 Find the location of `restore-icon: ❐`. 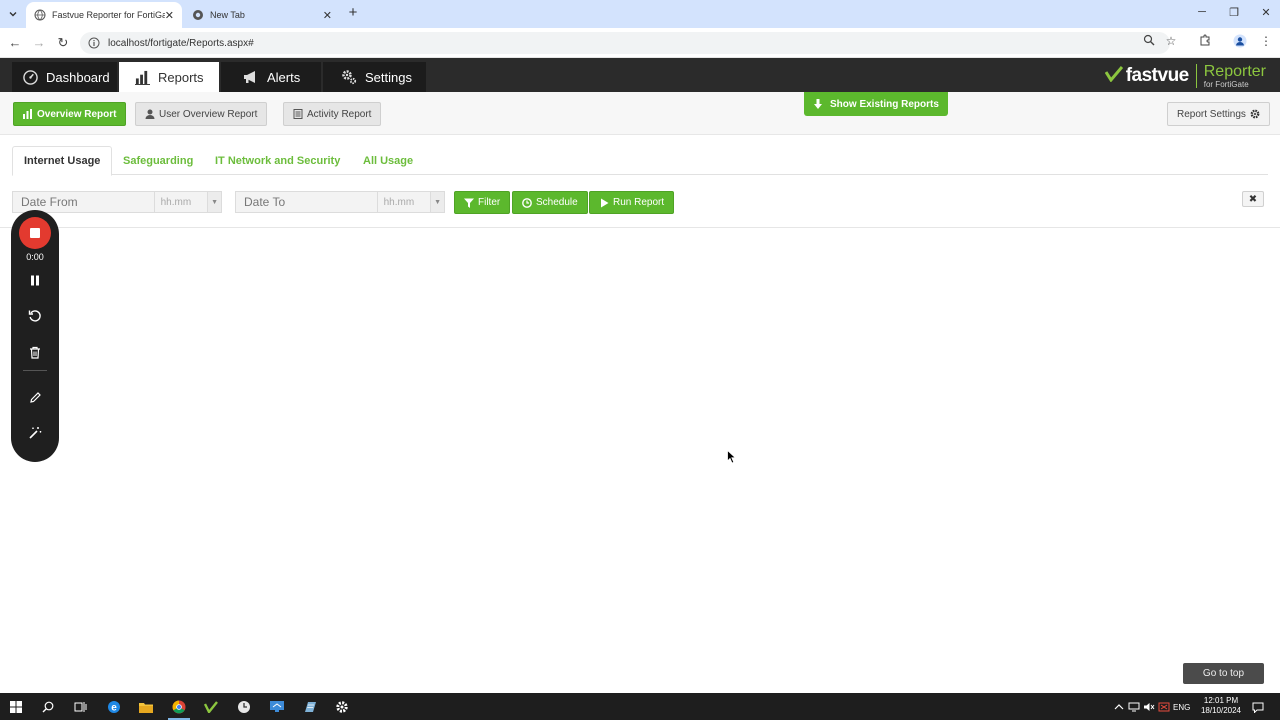

restore-icon: ❐ is located at coordinates (1234, 12).